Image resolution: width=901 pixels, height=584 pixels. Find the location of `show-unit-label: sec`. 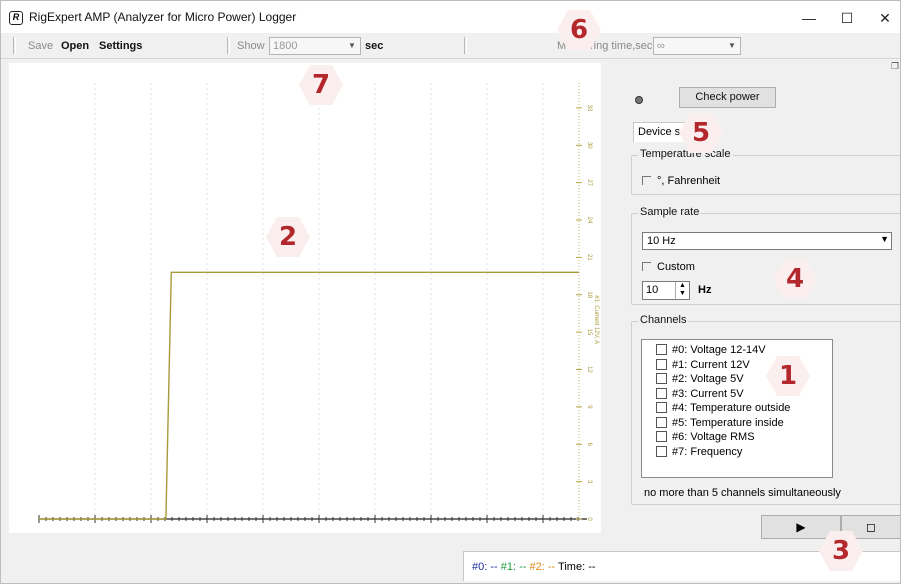

show-unit-label: sec is located at coordinates (374, 46).